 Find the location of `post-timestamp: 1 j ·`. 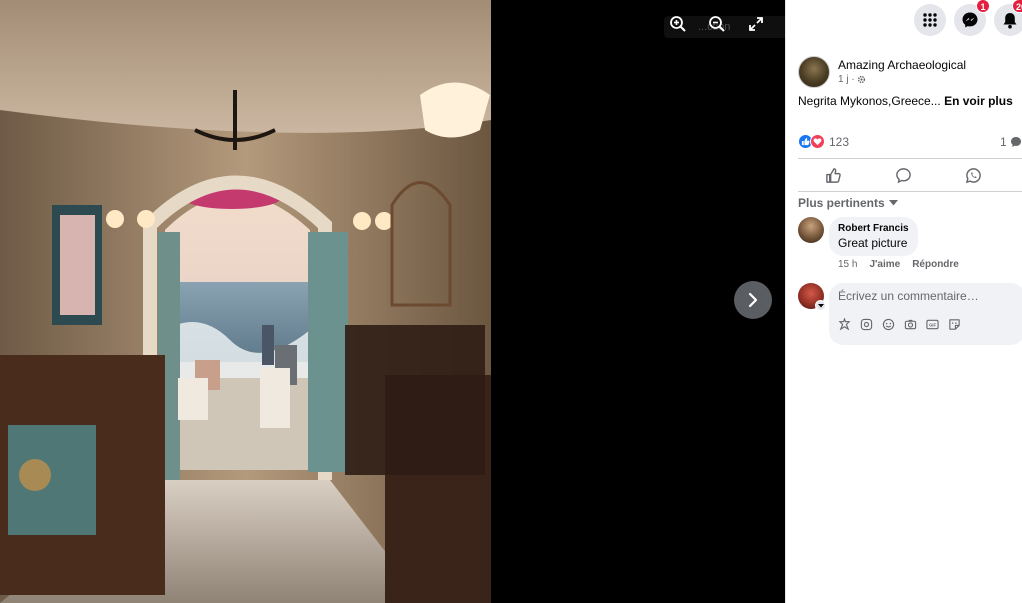

post-timestamp: 1 j · is located at coordinates (902, 79).